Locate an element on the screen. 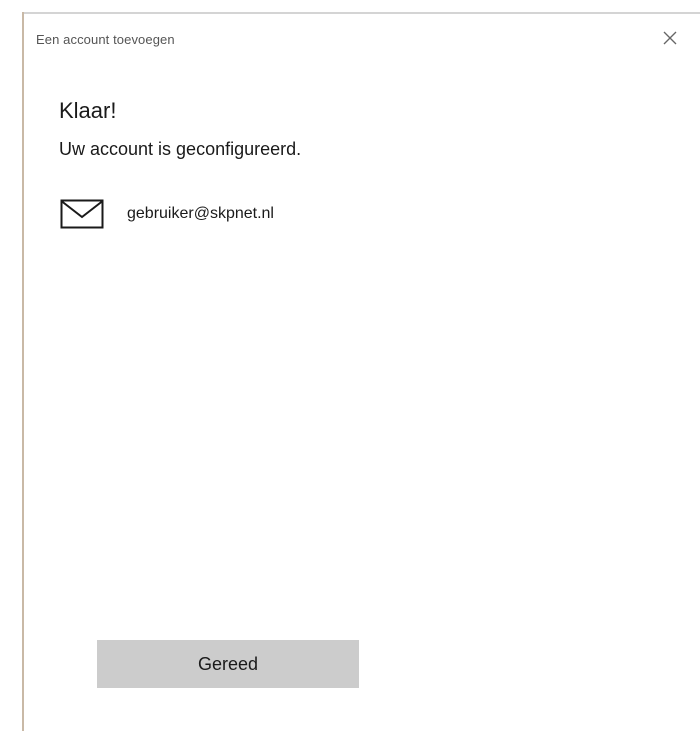 The image size is (700, 731). dialog-title: Een account toevoegen is located at coordinates (105, 39).